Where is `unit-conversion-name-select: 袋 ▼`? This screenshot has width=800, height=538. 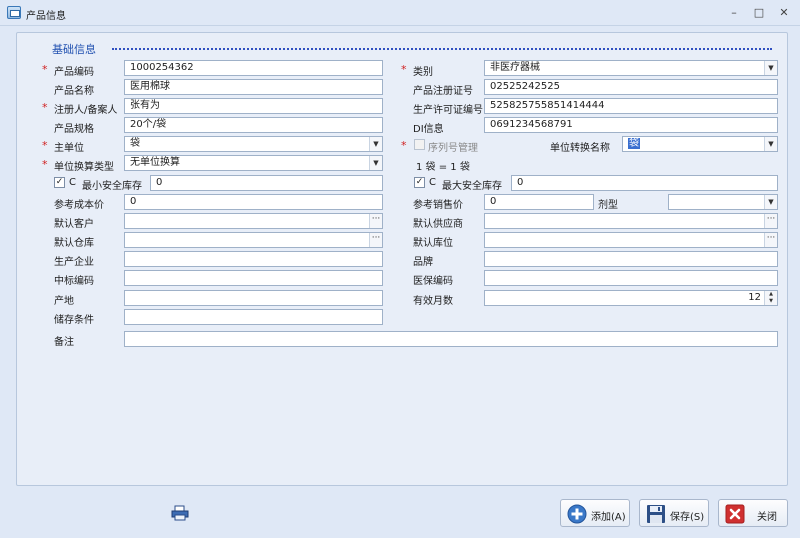
unit-conversion-name-select: 袋 ▼ is located at coordinates (700, 144).